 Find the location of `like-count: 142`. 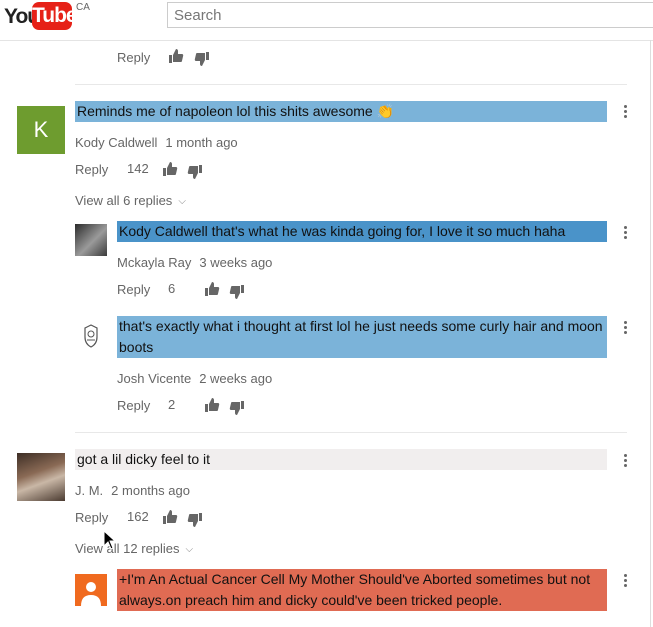

like-count: 142 is located at coordinates (138, 168).